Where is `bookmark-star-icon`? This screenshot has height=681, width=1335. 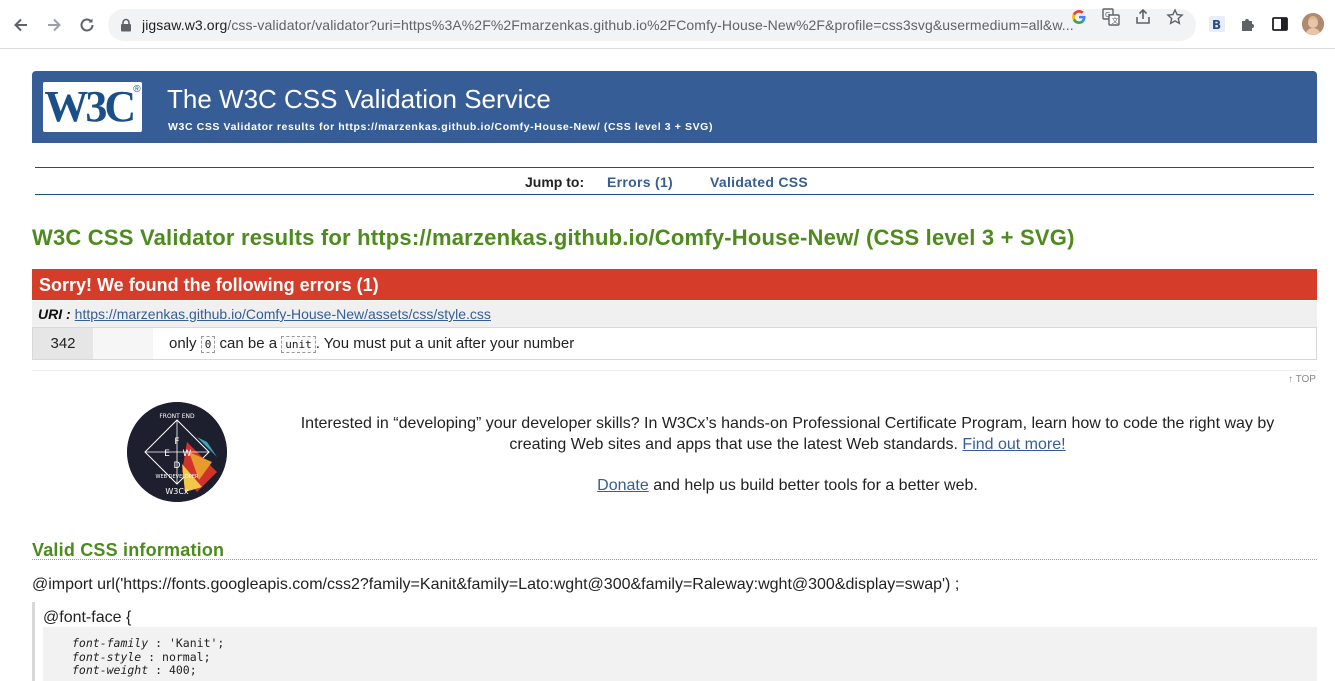
bookmark-star-icon is located at coordinates (1175, 17).